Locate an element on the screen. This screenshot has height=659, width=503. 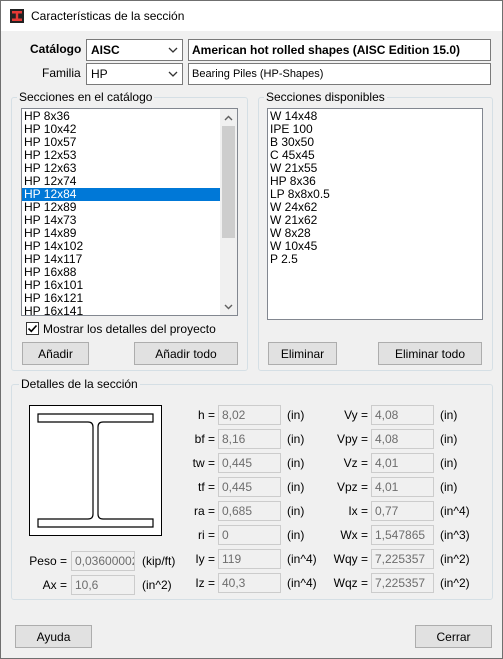
catalog-select: AISC is located at coordinates (134, 50).